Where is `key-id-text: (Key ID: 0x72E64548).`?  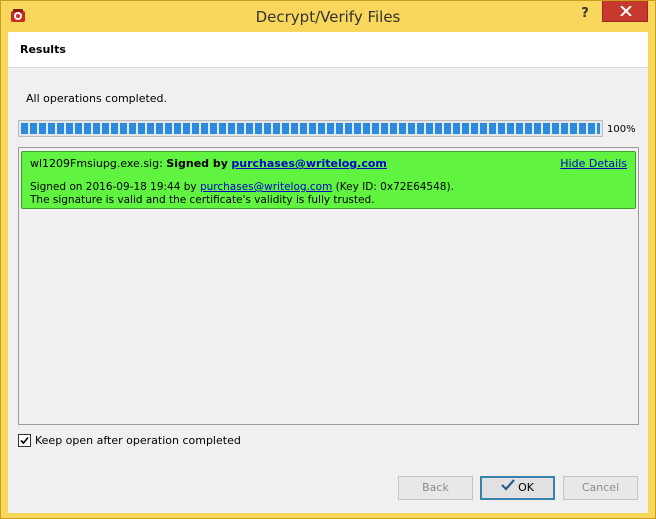
key-id-text: (Key ID: 0x72E64548). is located at coordinates (394, 187).